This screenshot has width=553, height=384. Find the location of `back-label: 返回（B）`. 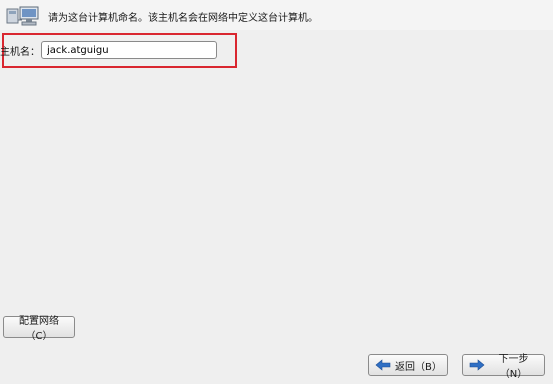

back-label: 返回（B） is located at coordinates (418, 367).